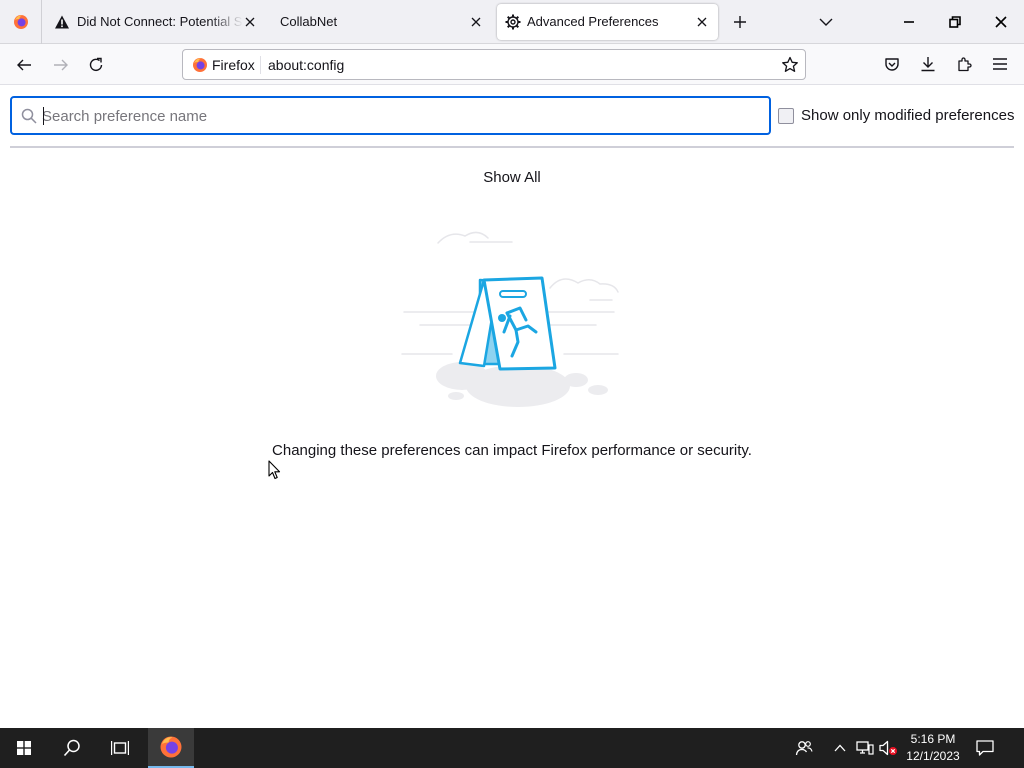  Describe the element at coordinates (233, 65) in the screenshot. I see `identity-label: Firefox` at that location.